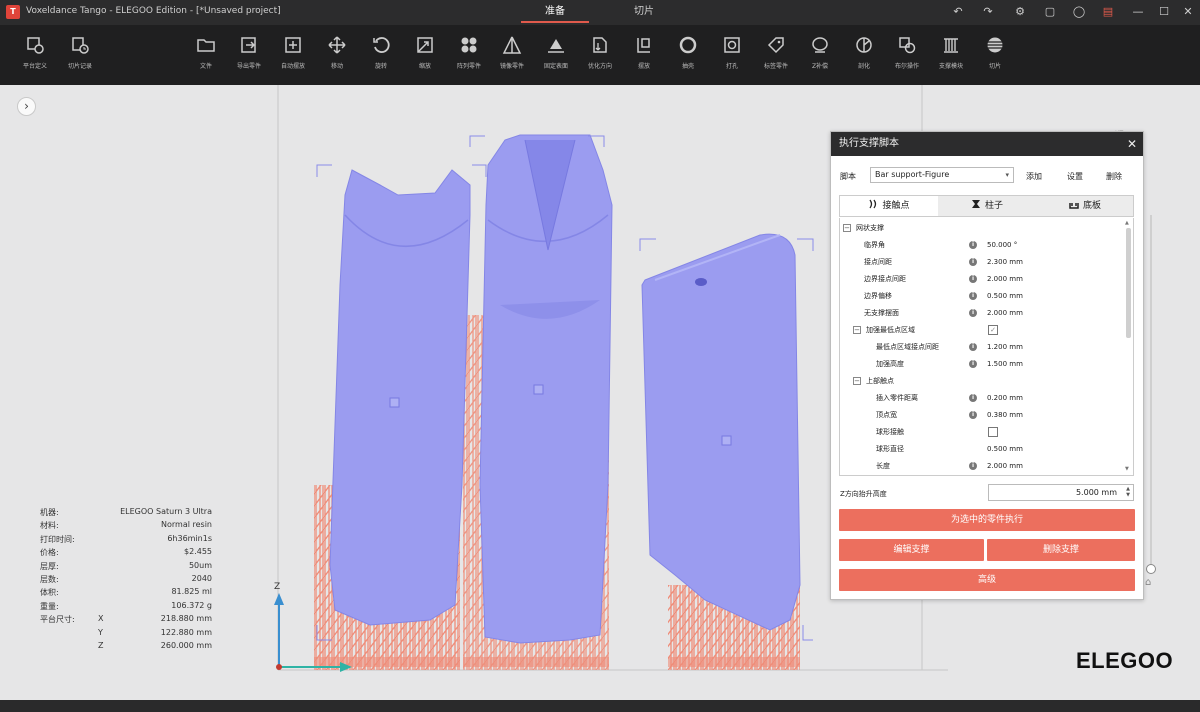  I want to click on tab-prepare: 准备, so click(555, 11).